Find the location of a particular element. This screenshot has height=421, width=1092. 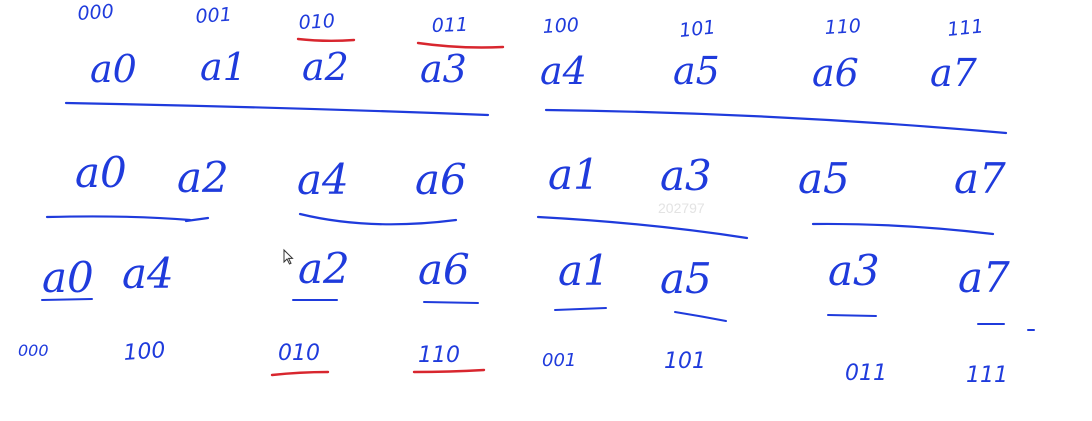

row1-label-7: a7 is located at coordinates (954, 73).